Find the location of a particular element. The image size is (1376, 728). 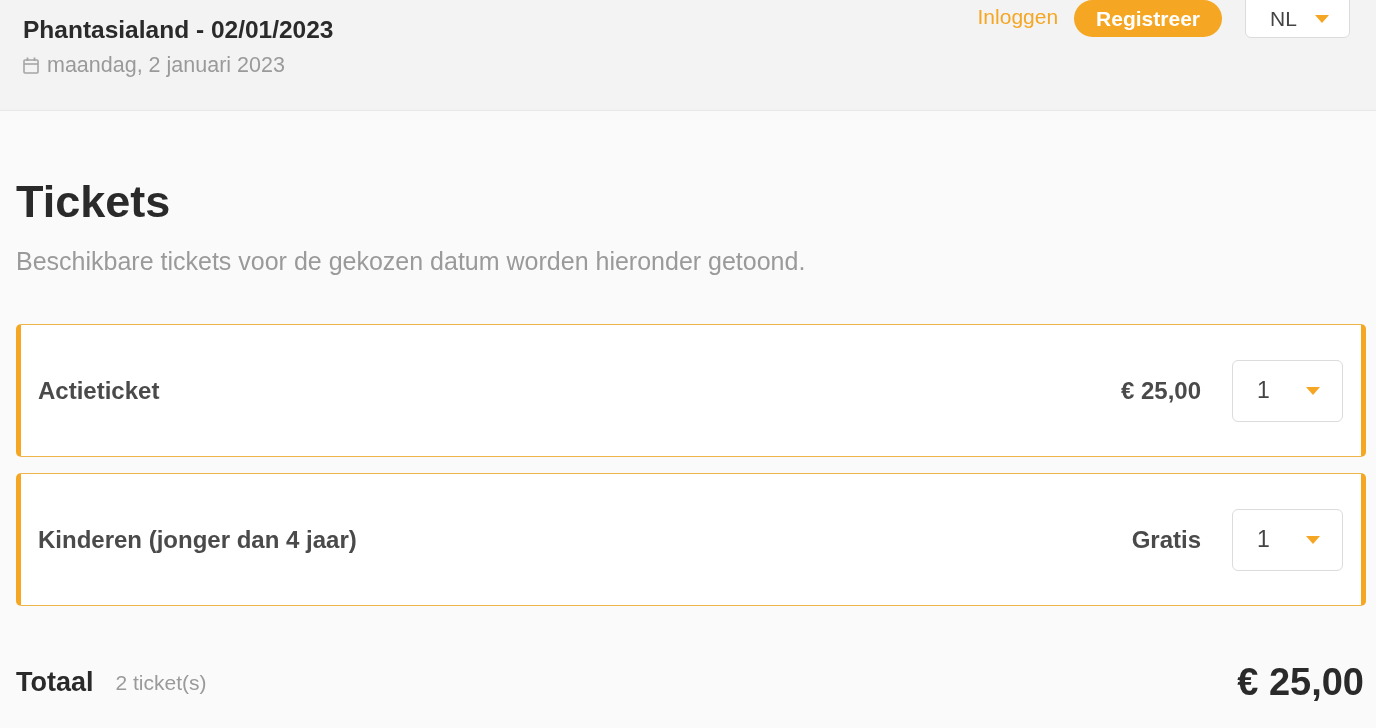

calendar-icon is located at coordinates (31, 65).